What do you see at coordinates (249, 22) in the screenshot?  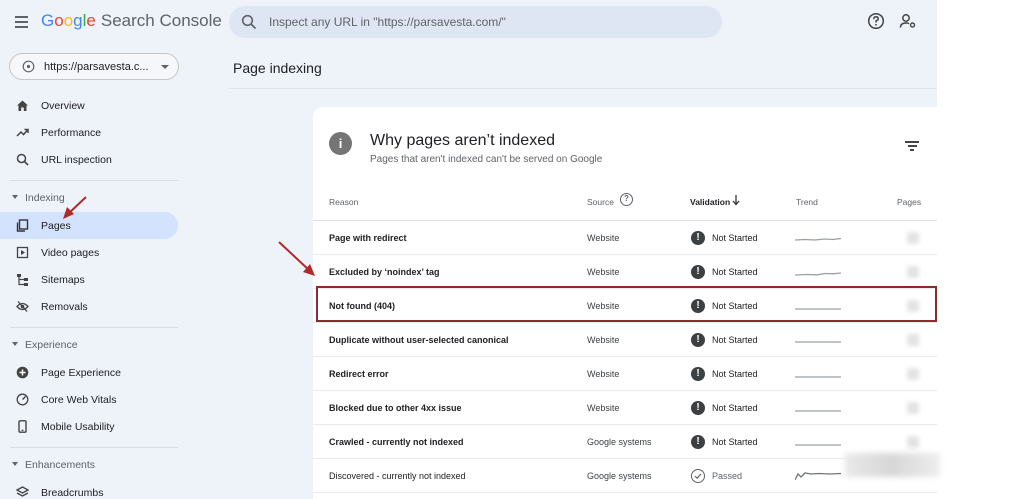 I see `search-icon` at bounding box center [249, 22].